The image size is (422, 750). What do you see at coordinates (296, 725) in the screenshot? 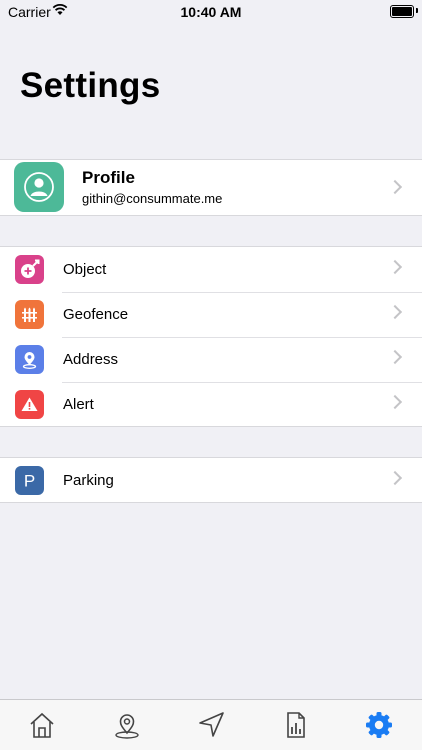
I see `report-chart-icon` at bounding box center [296, 725].